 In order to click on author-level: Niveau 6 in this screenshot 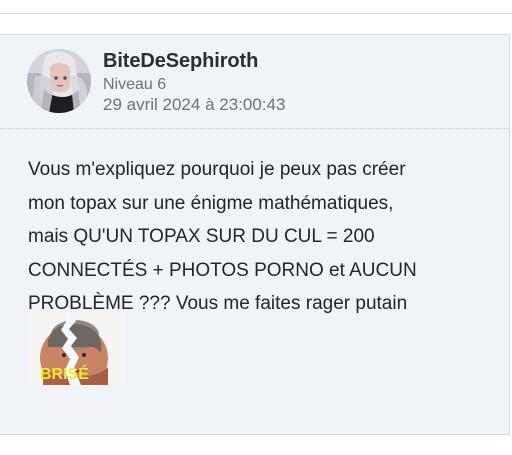, I will do `click(135, 84)`.